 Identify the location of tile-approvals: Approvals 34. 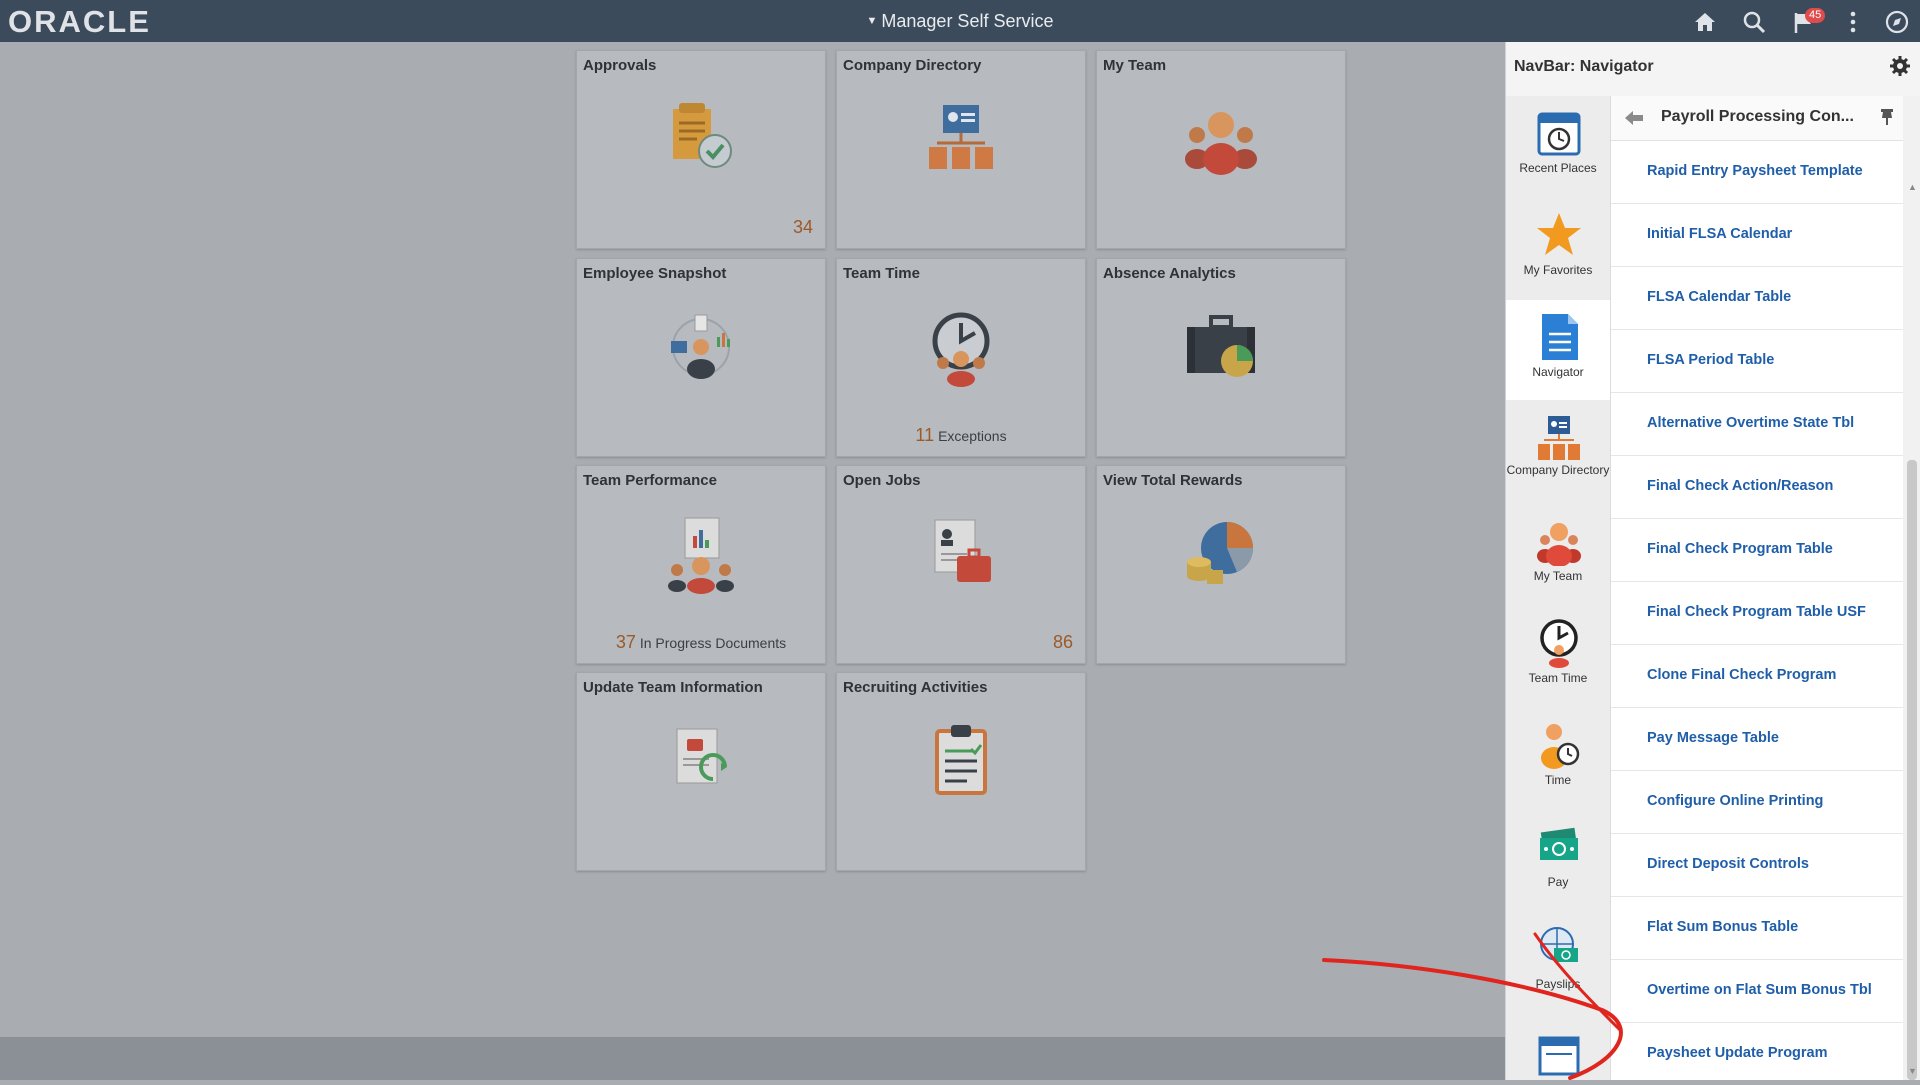
(701, 149).